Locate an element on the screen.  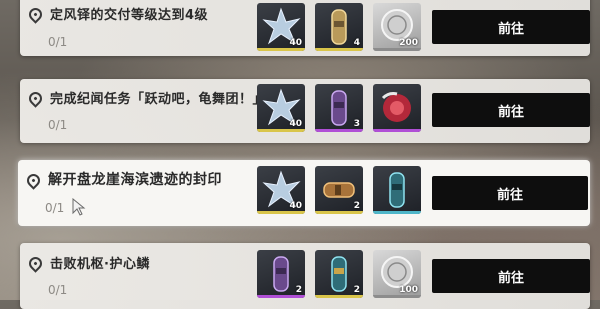
task-title: 击败机枢·护心鳞 is located at coordinates (100, 264).